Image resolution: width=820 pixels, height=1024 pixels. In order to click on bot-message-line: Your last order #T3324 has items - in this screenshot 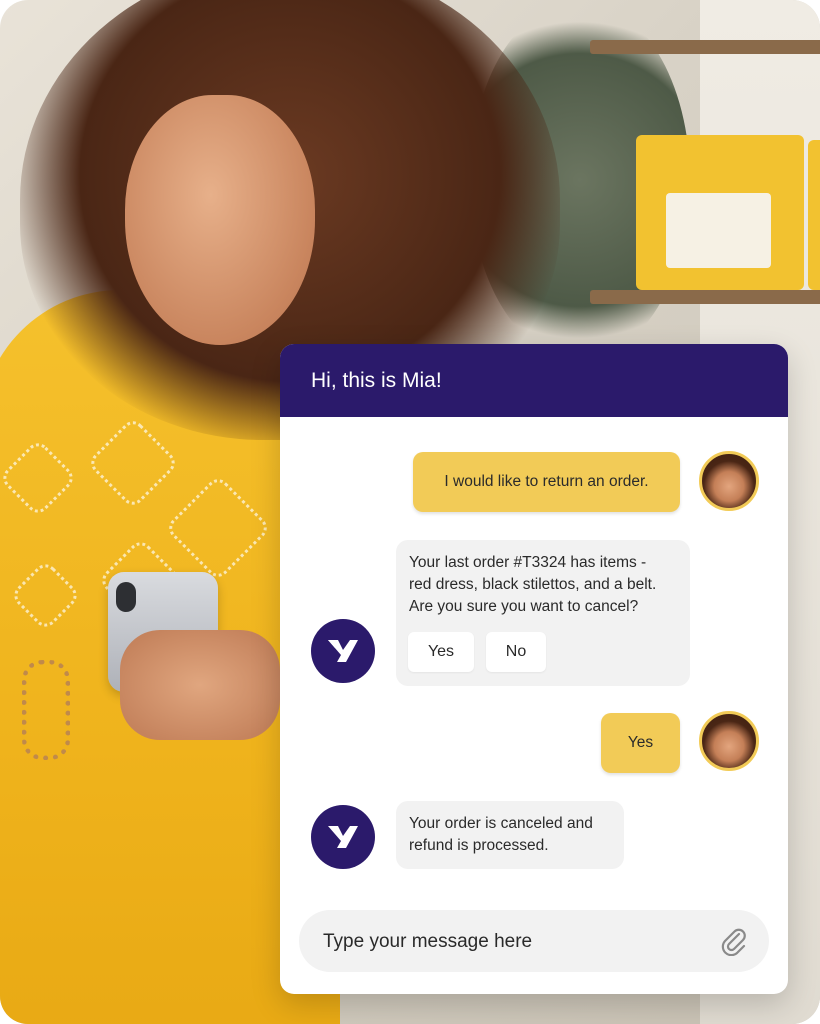, I will do `click(528, 562)`.